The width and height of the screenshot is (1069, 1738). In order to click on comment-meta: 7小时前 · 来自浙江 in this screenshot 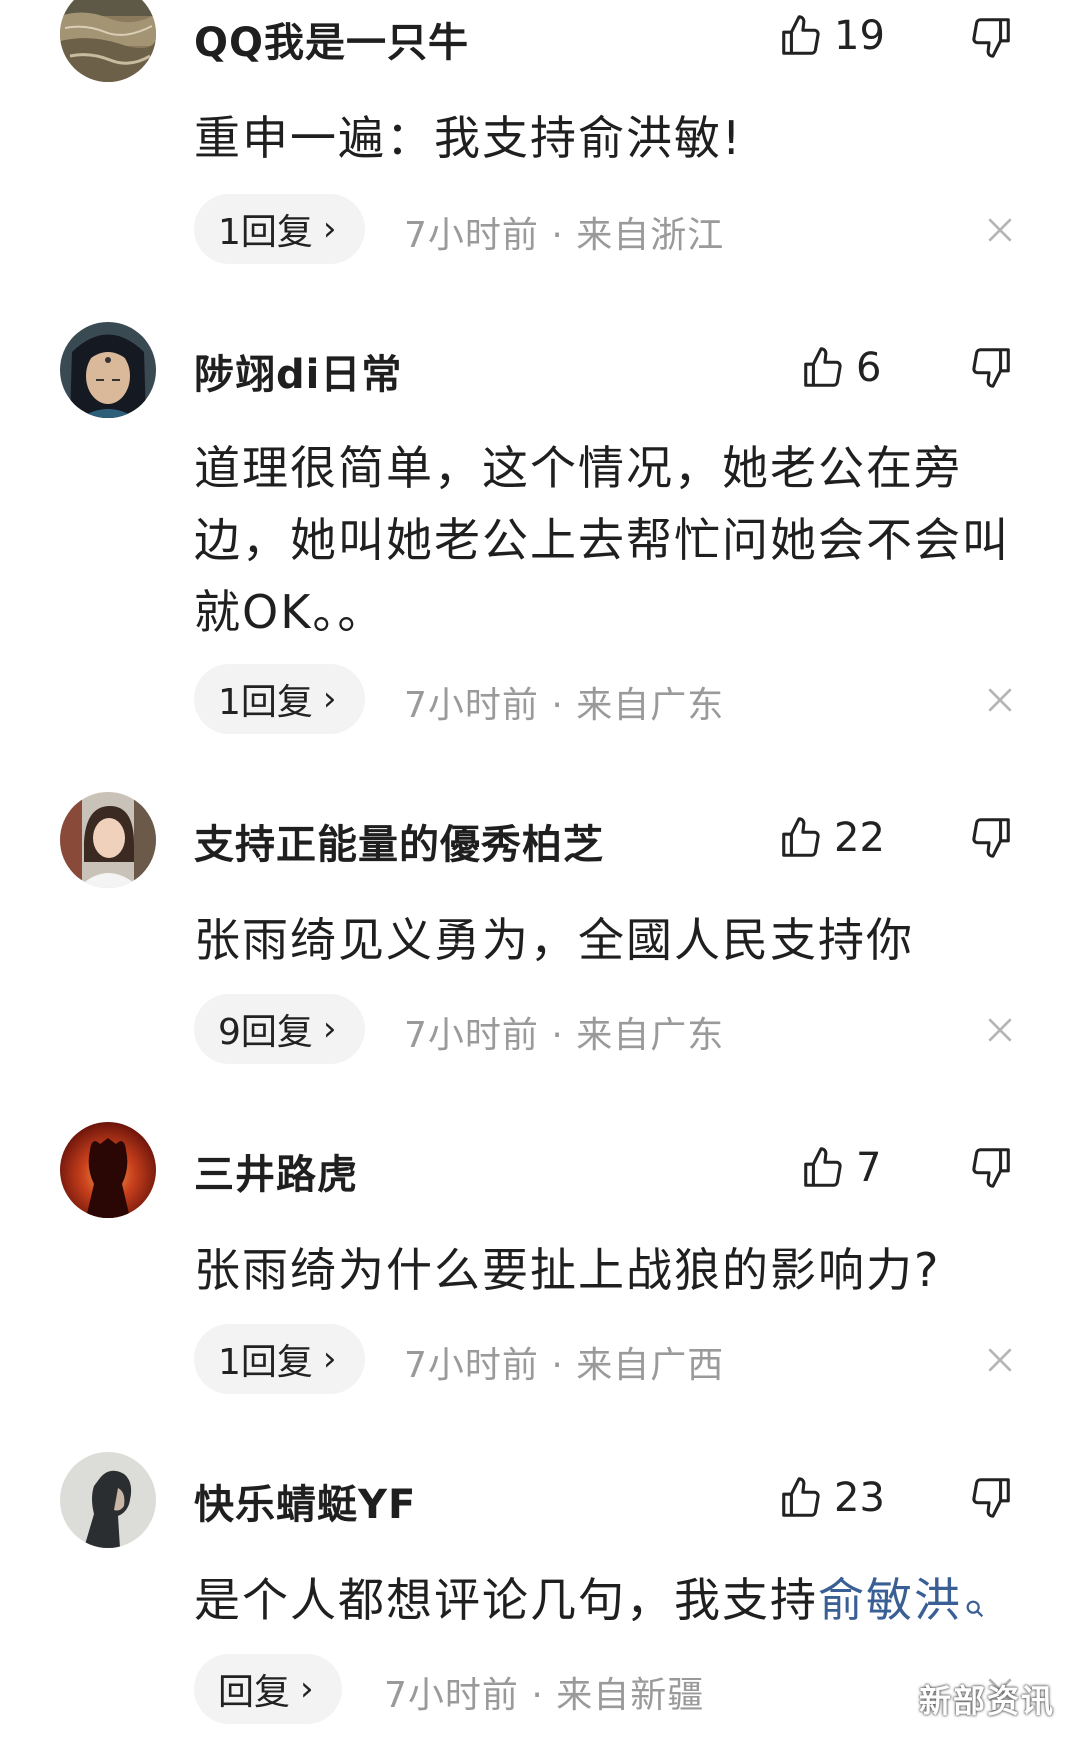, I will do `click(564, 235)`.